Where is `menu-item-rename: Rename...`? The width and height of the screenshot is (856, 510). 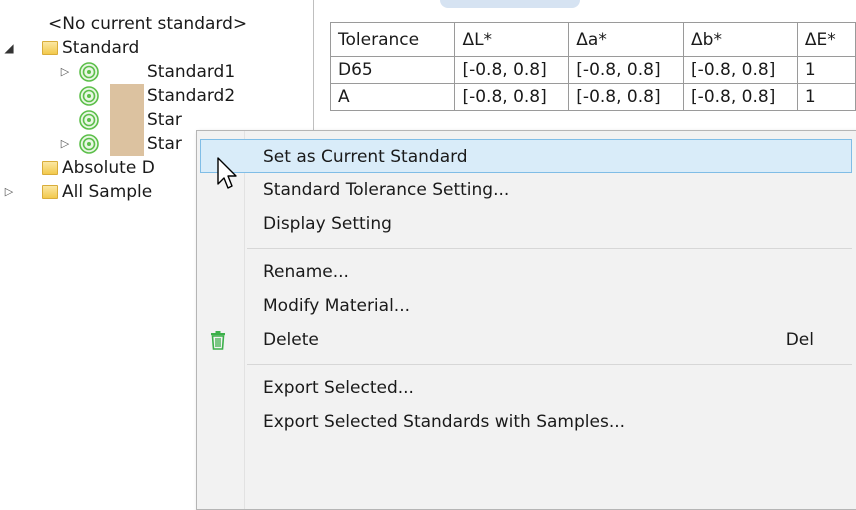 menu-item-rename: Rename... is located at coordinates (526, 272).